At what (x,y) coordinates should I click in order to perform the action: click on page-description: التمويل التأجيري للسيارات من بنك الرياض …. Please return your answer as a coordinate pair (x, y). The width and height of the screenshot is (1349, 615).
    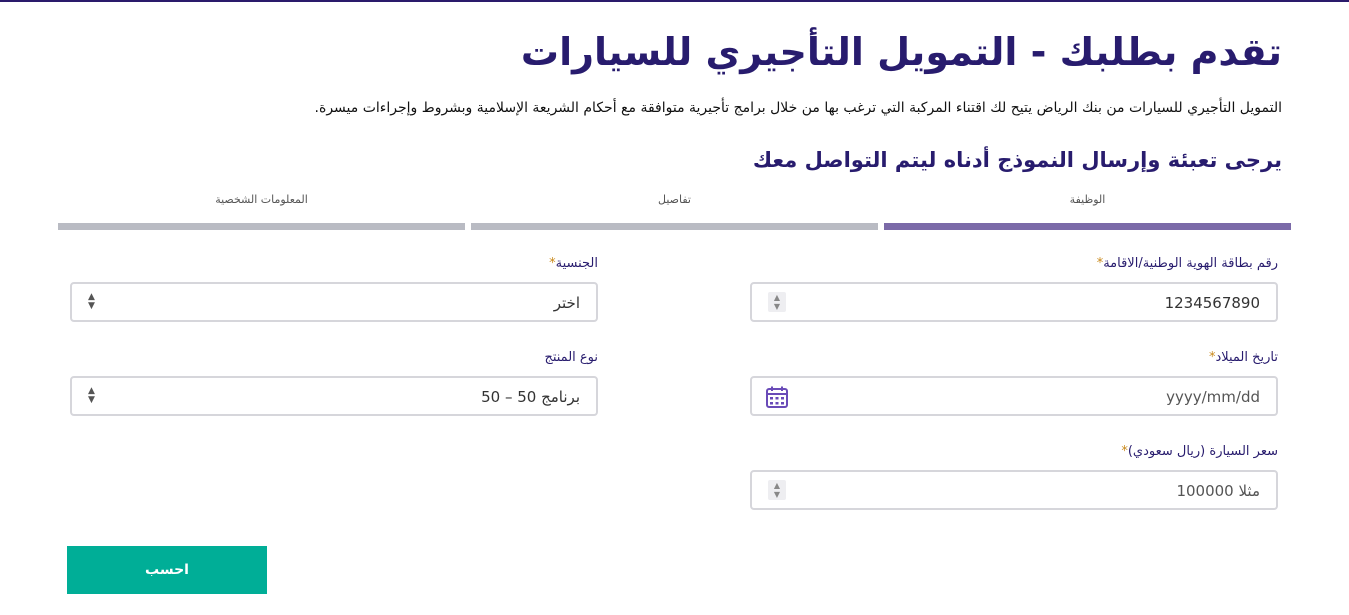
    Looking at the image, I should click on (798, 108).